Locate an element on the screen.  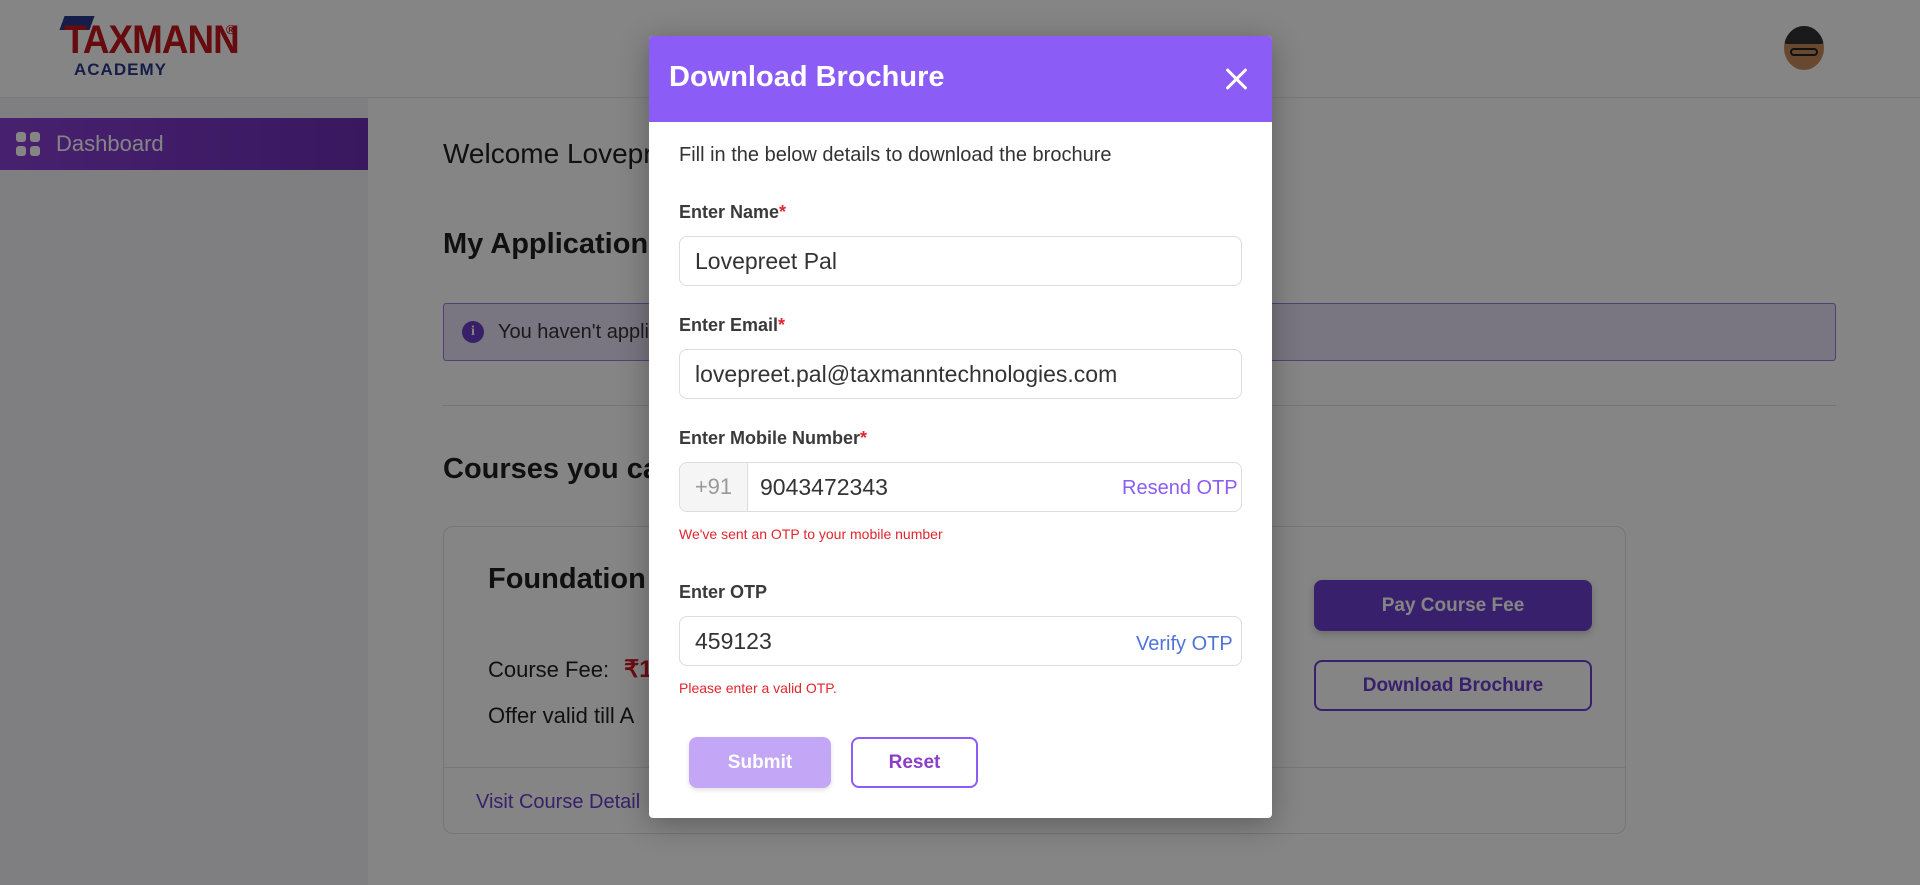
verify-otp-link: Verify OTP is located at coordinates (1184, 644).